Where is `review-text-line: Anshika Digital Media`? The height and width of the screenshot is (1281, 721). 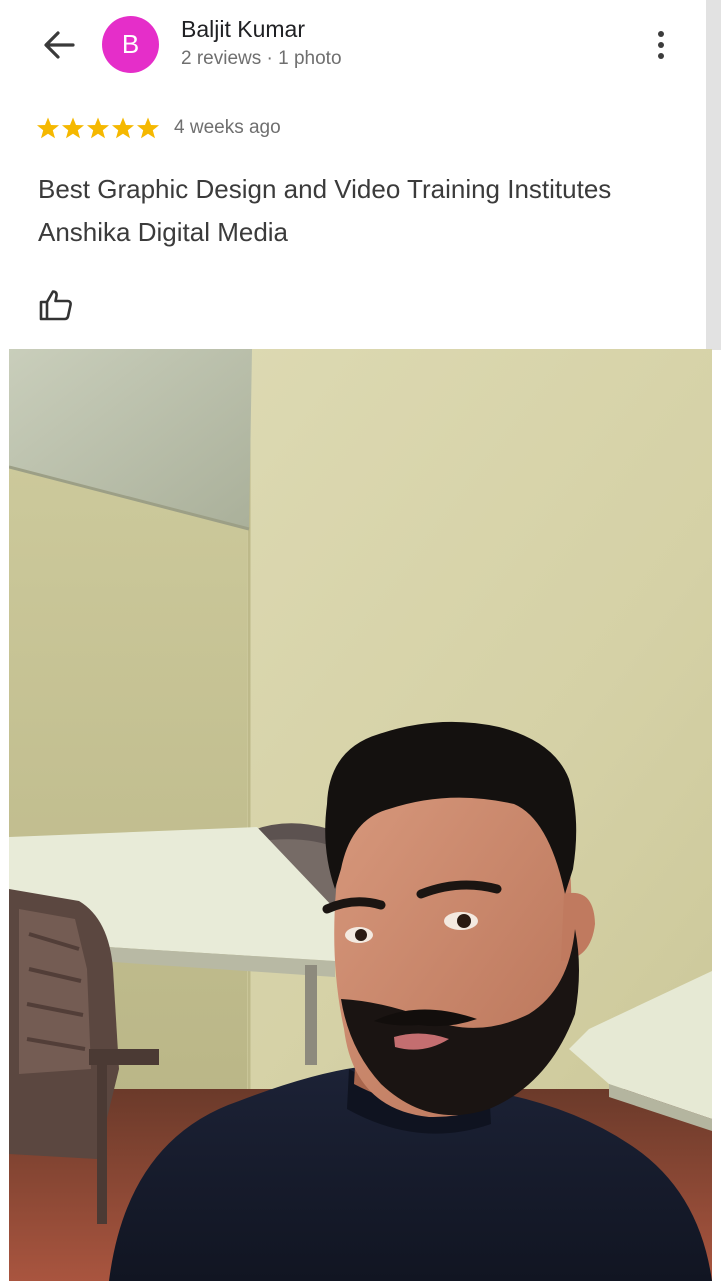
review-text-line: Anshika Digital Media is located at coordinates (163, 232).